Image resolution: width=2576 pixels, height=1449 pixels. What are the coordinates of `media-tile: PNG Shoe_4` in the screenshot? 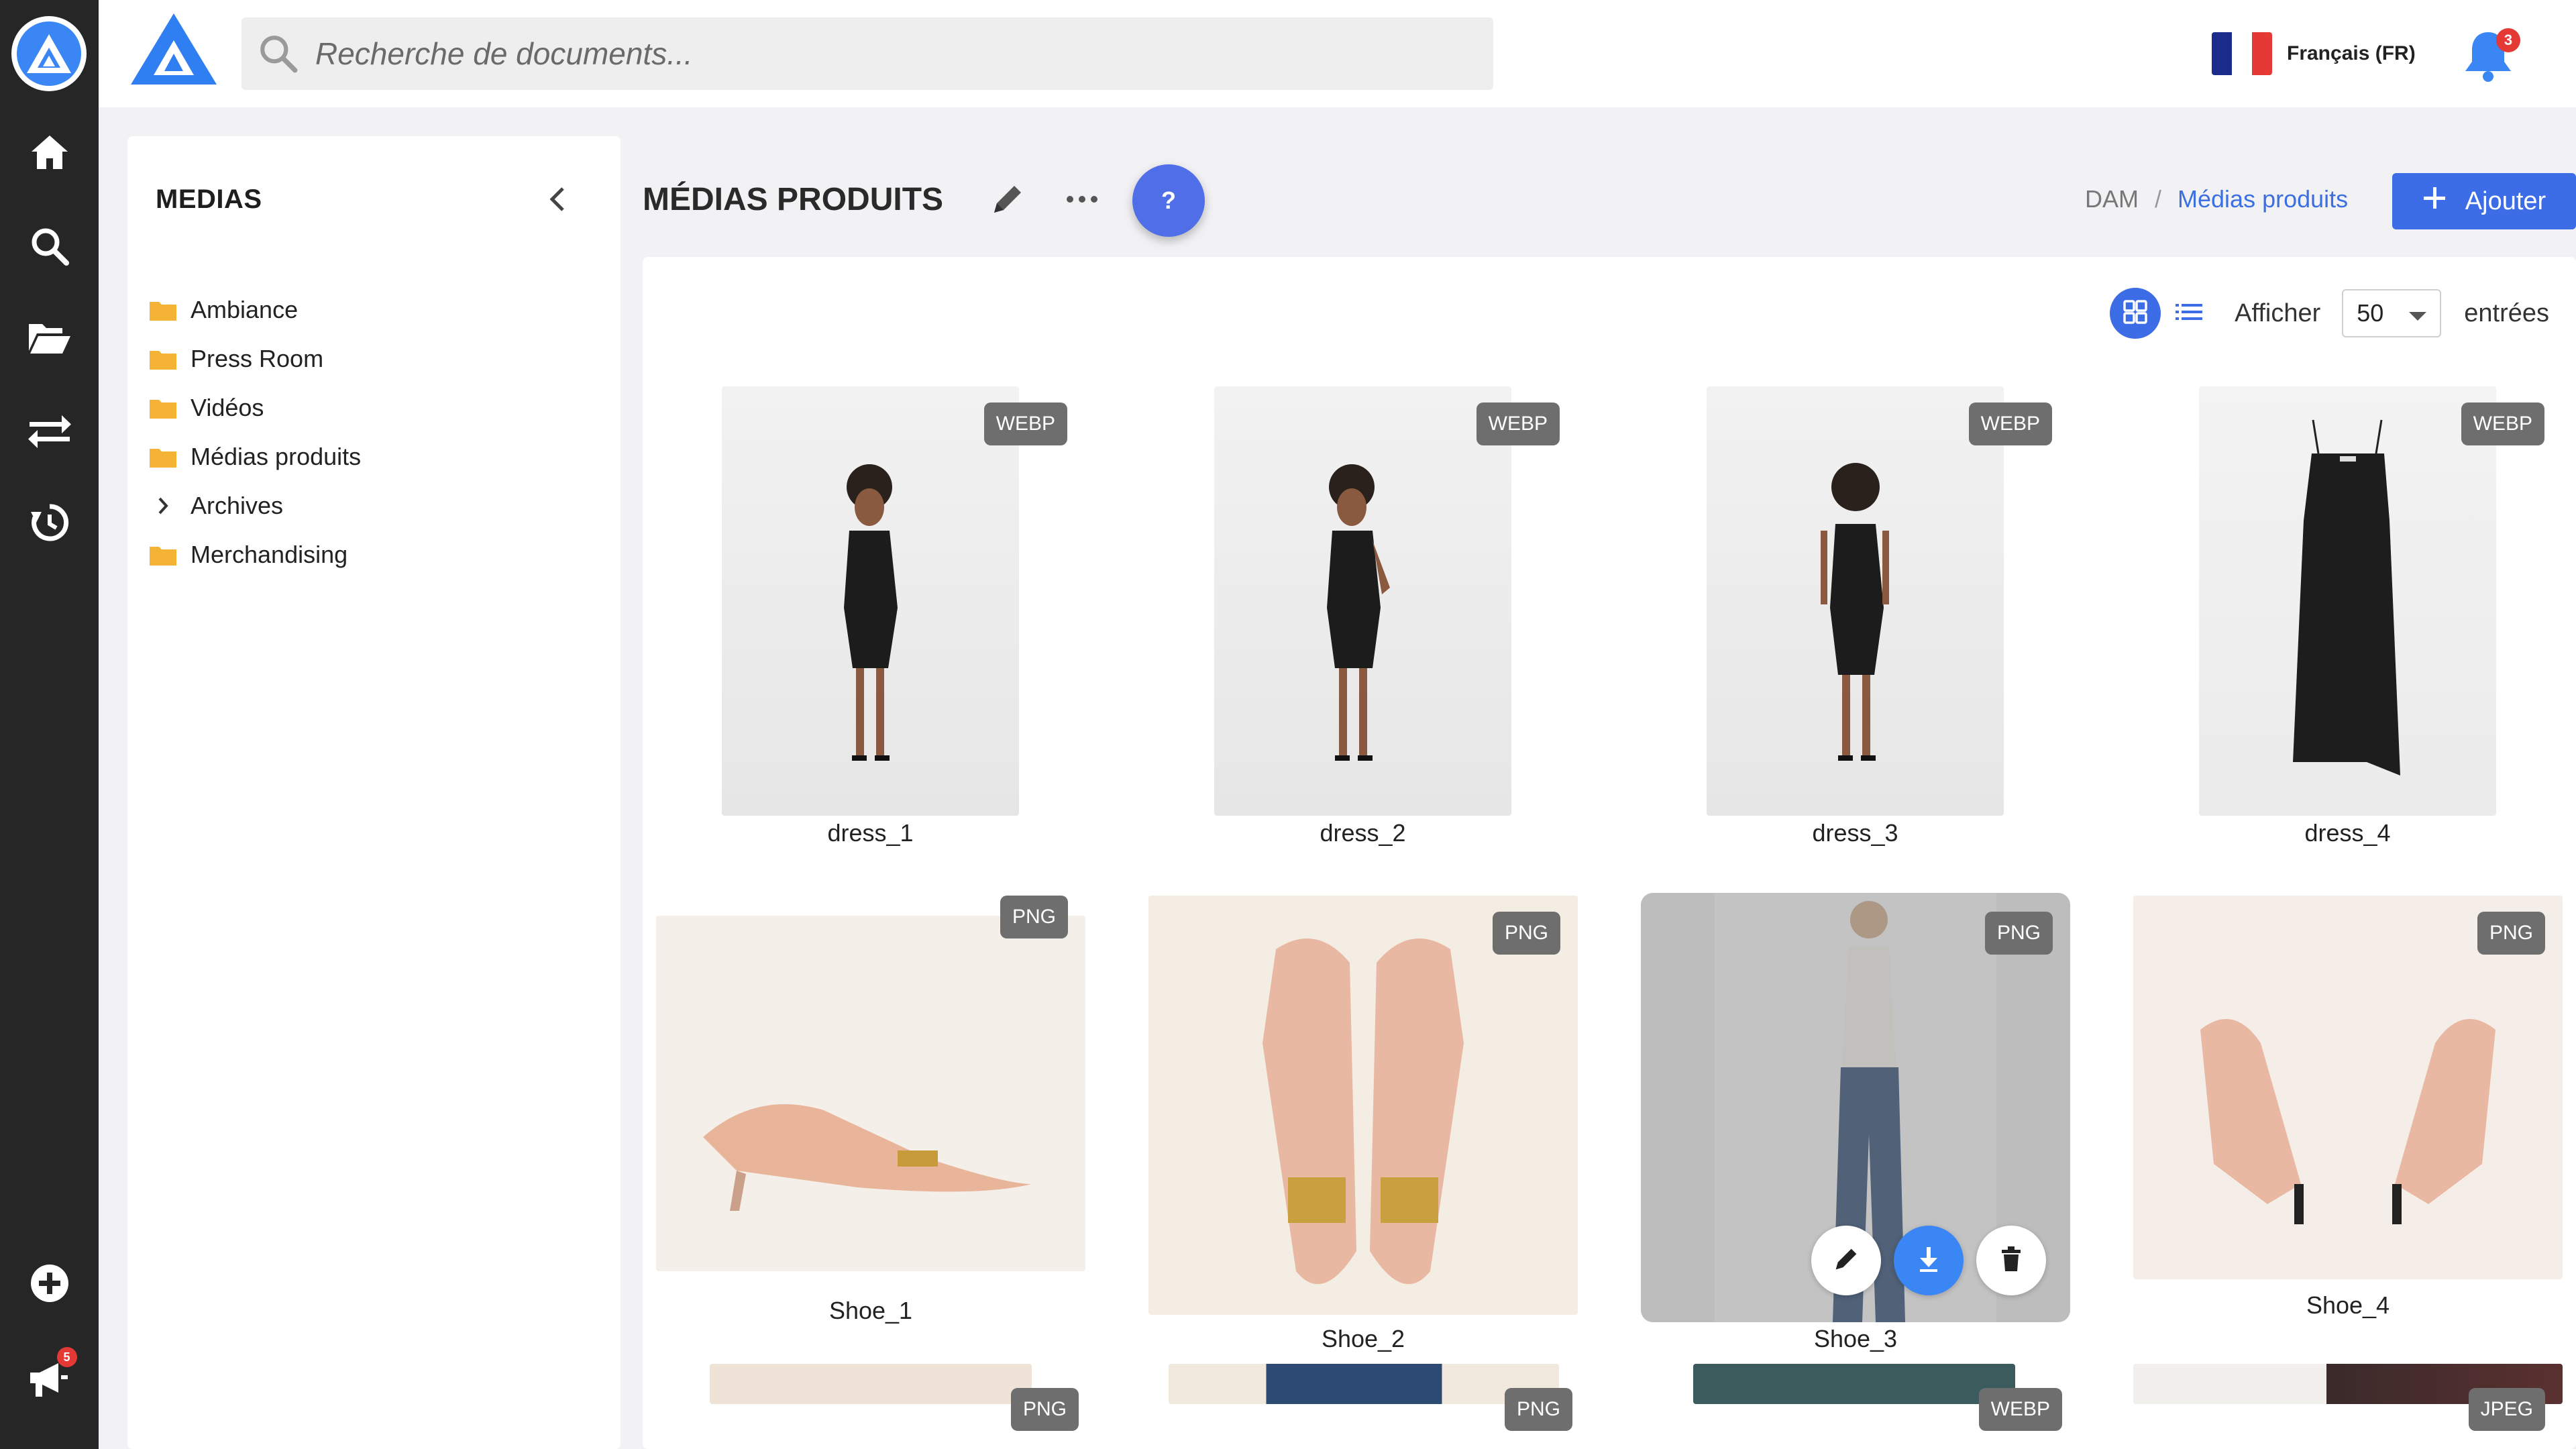 It's located at (2348, 1124).